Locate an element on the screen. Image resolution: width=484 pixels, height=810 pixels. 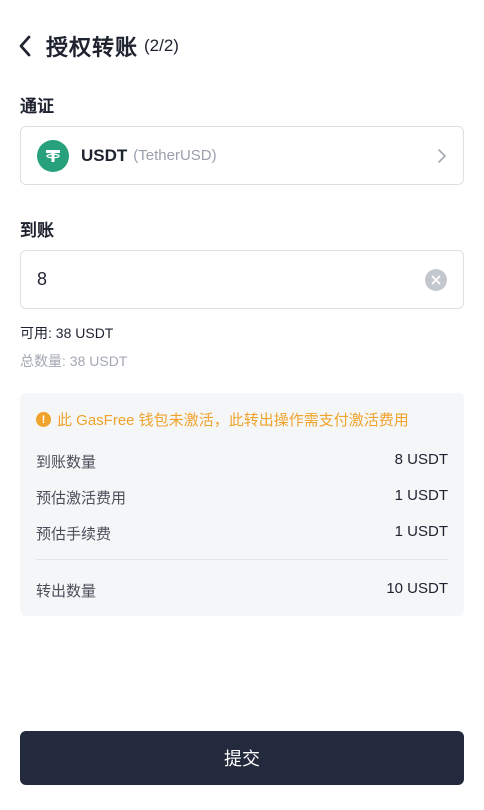
total-row: 转出数量 10 USDT is located at coordinates (242, 590).